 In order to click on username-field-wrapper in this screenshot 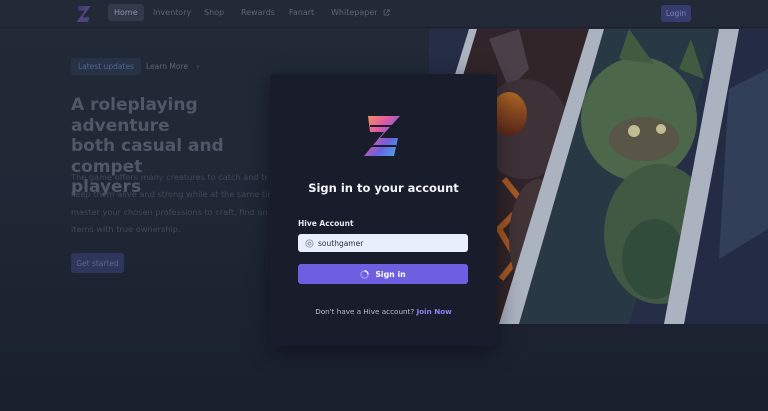, I will do `click(383, 243)`.